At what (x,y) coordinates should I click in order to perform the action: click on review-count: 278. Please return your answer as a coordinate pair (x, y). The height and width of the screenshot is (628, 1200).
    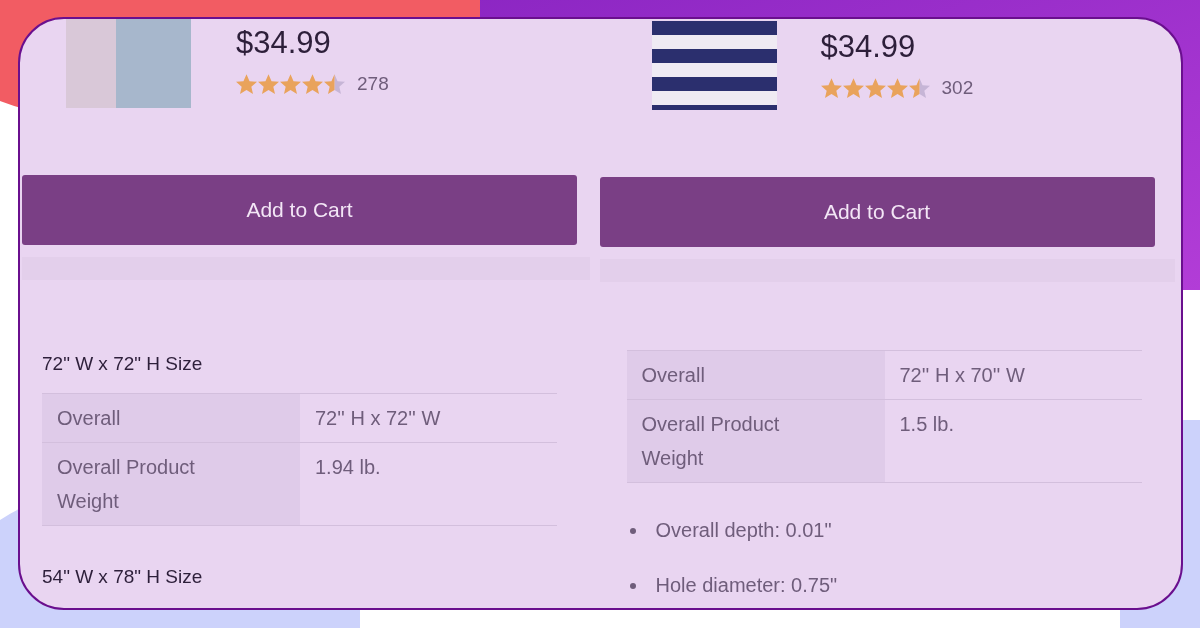
    Looking at the image, I should click on (373, 84).